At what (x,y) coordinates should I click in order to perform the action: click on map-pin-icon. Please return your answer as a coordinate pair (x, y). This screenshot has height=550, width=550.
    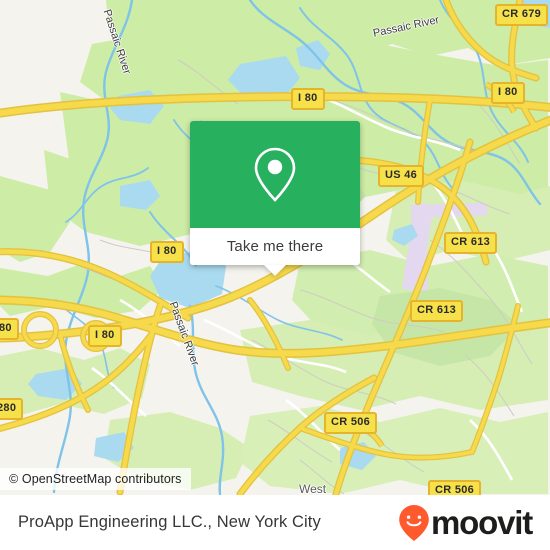
    Looking at the image, I should click on (275, 174).